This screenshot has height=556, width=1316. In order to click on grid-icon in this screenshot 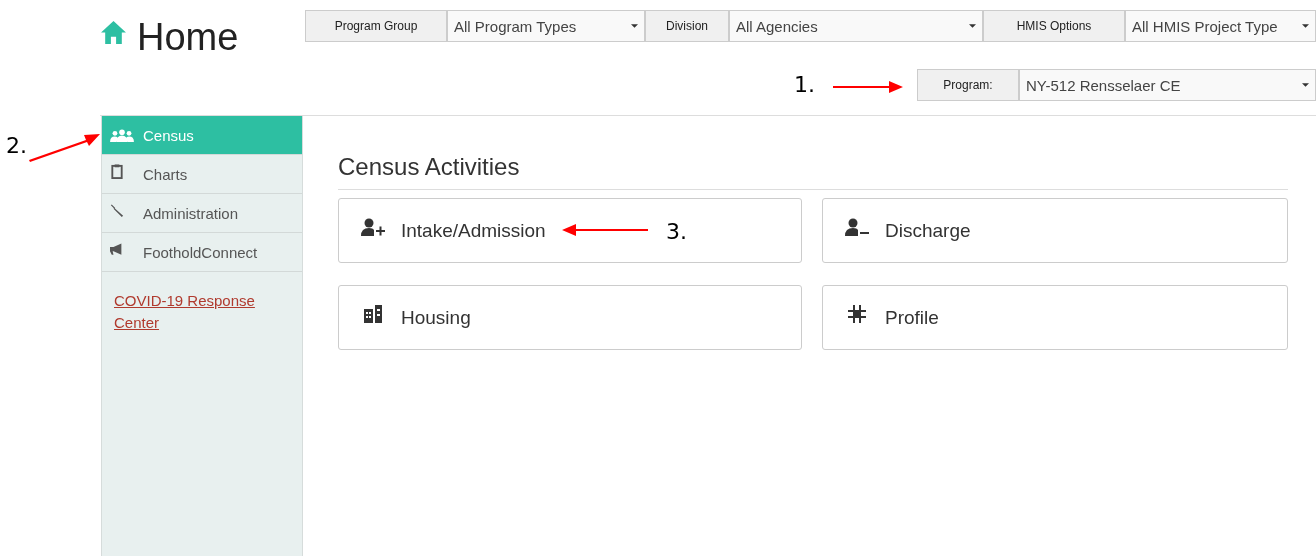, I will do `click(857, 313)`.